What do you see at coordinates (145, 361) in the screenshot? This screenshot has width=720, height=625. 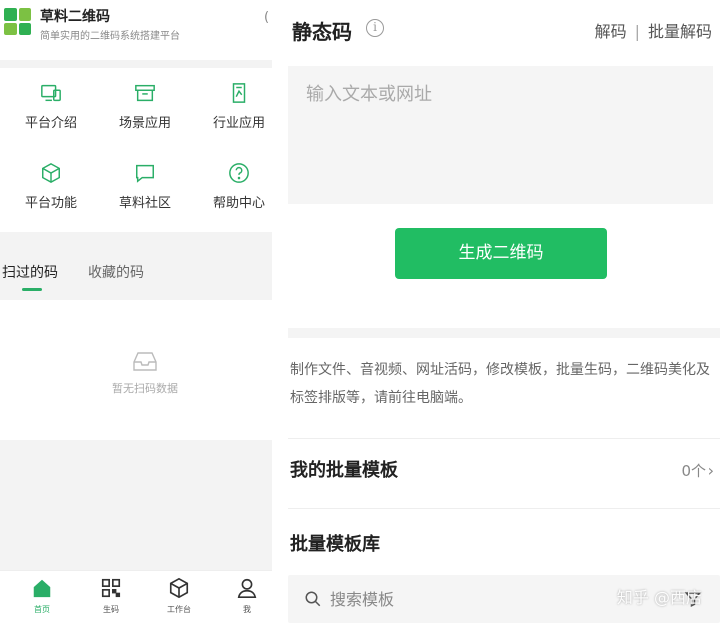 I see `inbox-icon` at bounding box center [145, 361].